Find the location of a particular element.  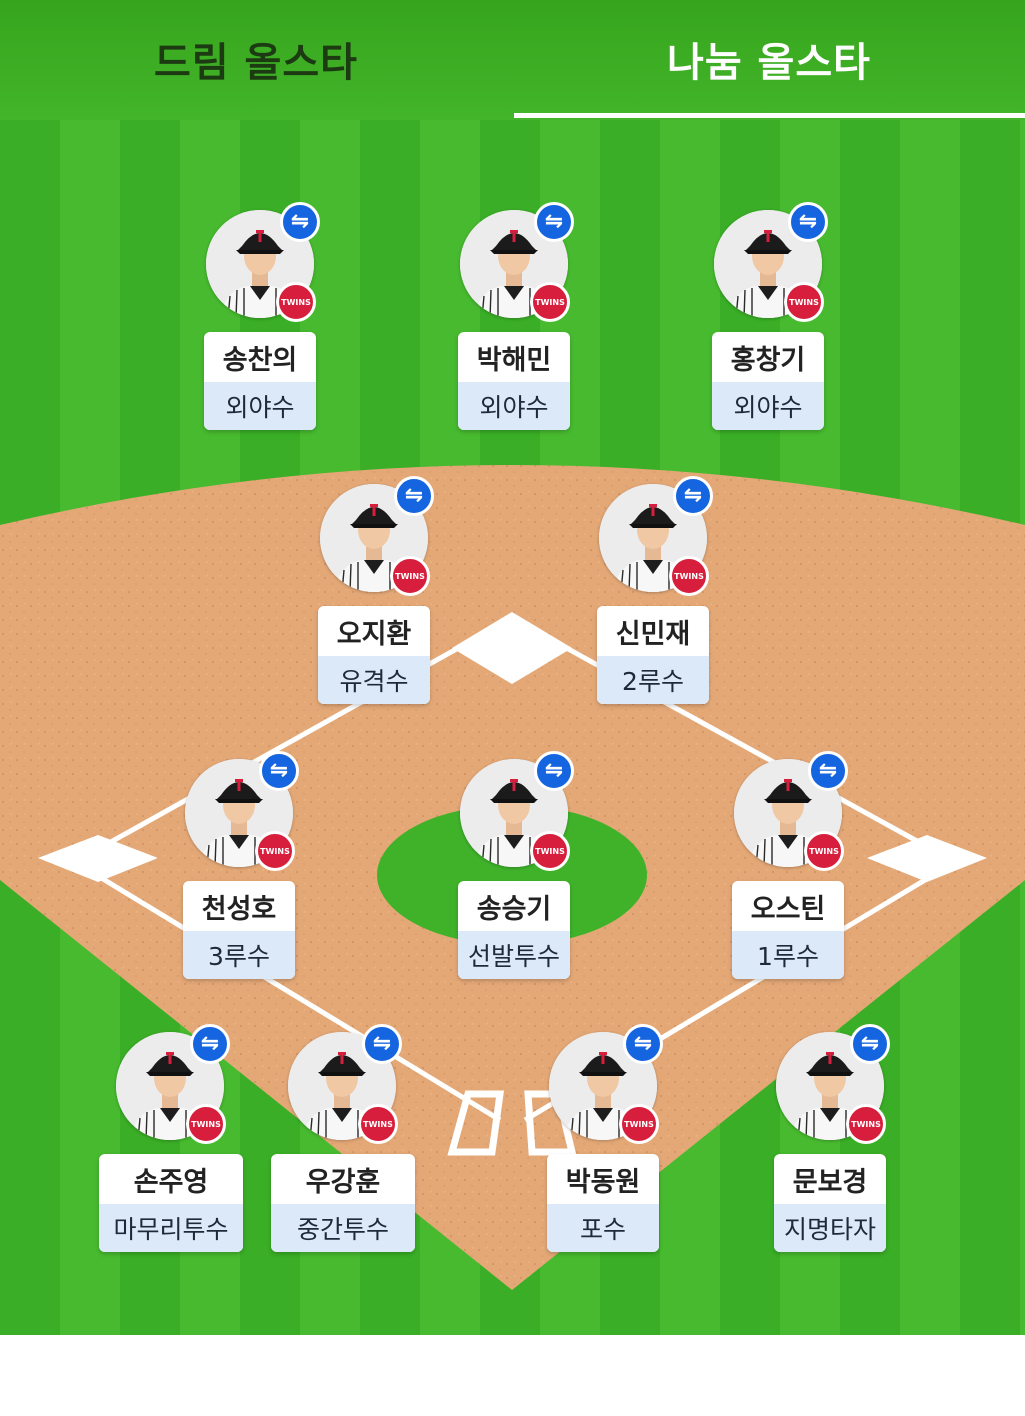

player-card: 오스틴 1루수 is located at coordinates (788, 930).